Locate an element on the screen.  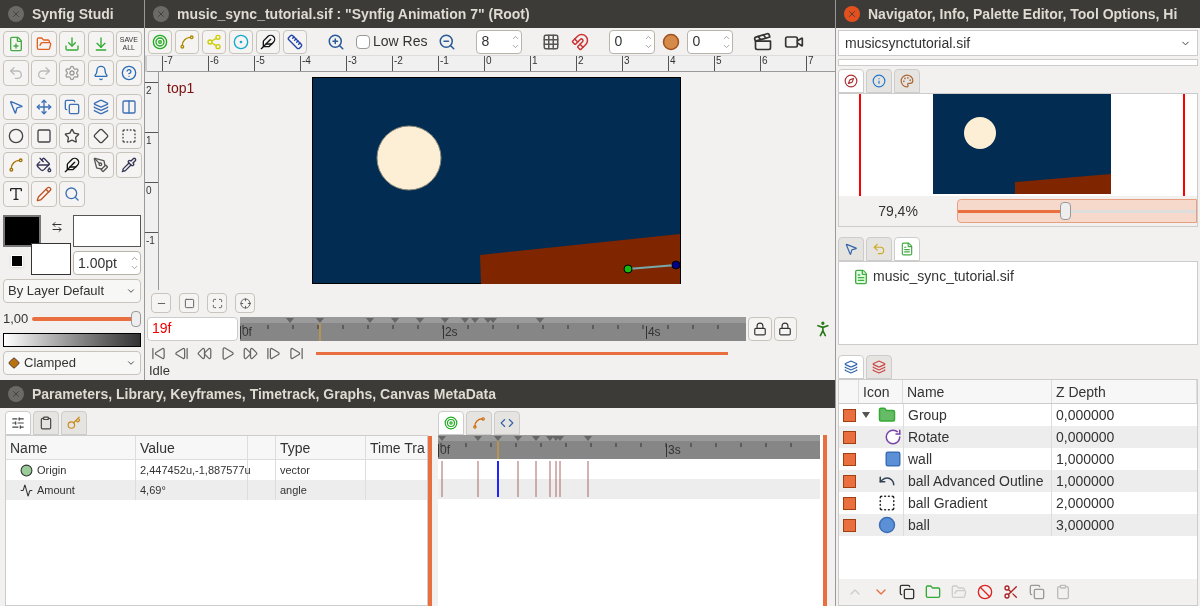
layer-row: Rotate 0,000000 is located at coordinates (1018, 437).